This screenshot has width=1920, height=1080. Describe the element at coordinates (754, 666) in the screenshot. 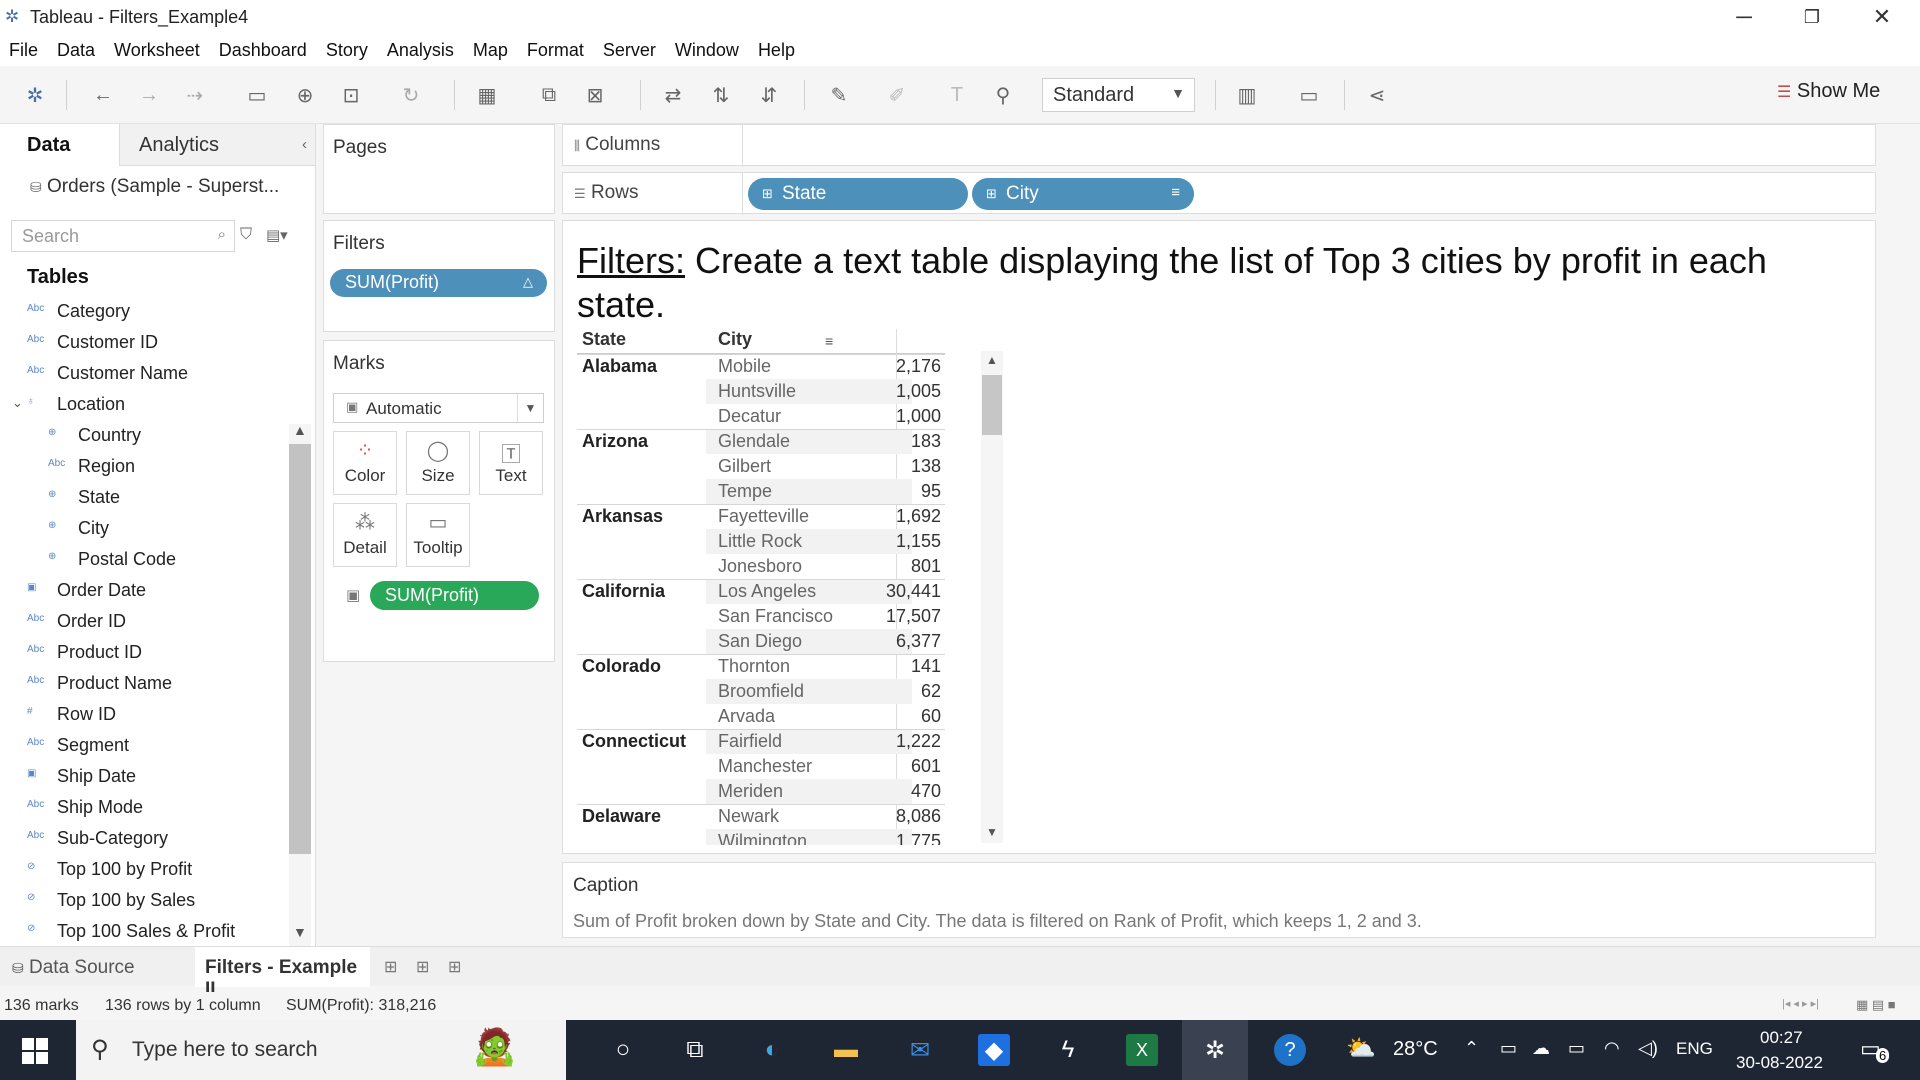

I see `cell-city: Thornton` at that location.